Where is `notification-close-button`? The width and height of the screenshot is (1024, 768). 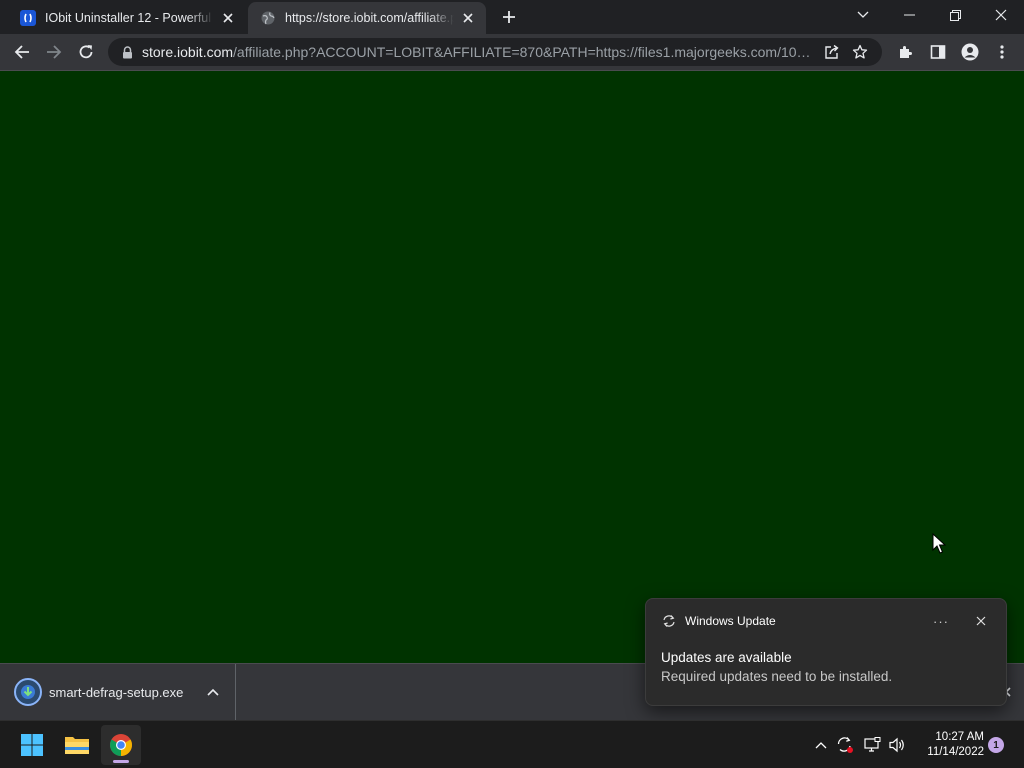
notification-close-button is located at coordinates (981, 621).